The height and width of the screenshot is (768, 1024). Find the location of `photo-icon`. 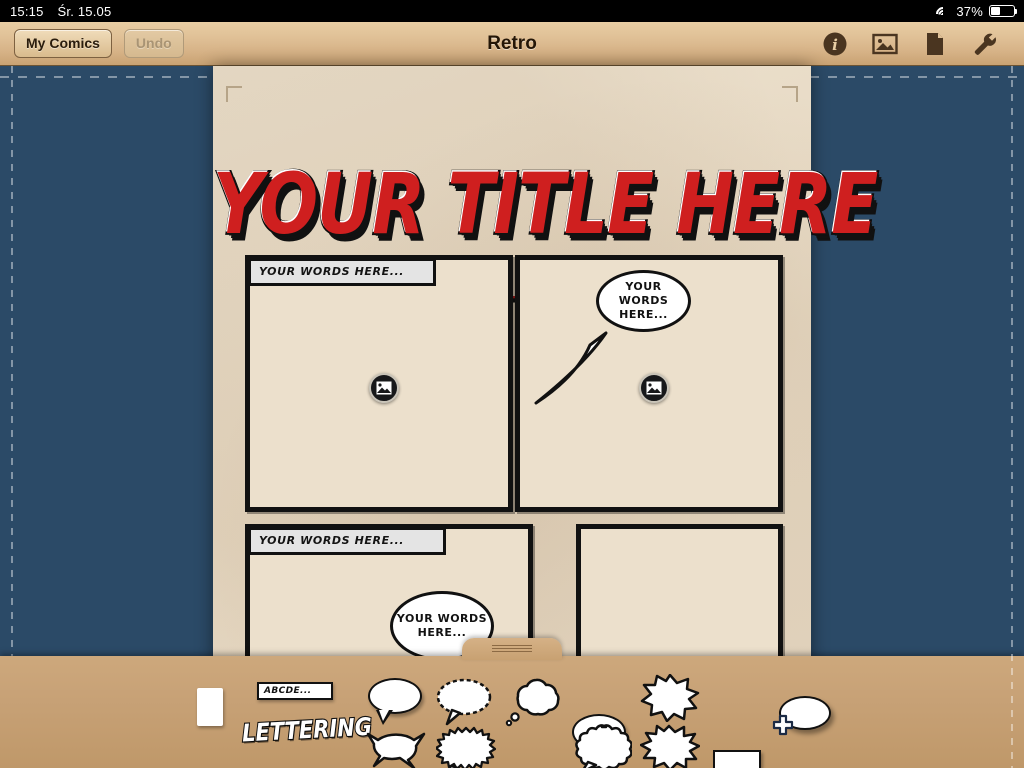

photo-icon is located at coordinates (885, 44).